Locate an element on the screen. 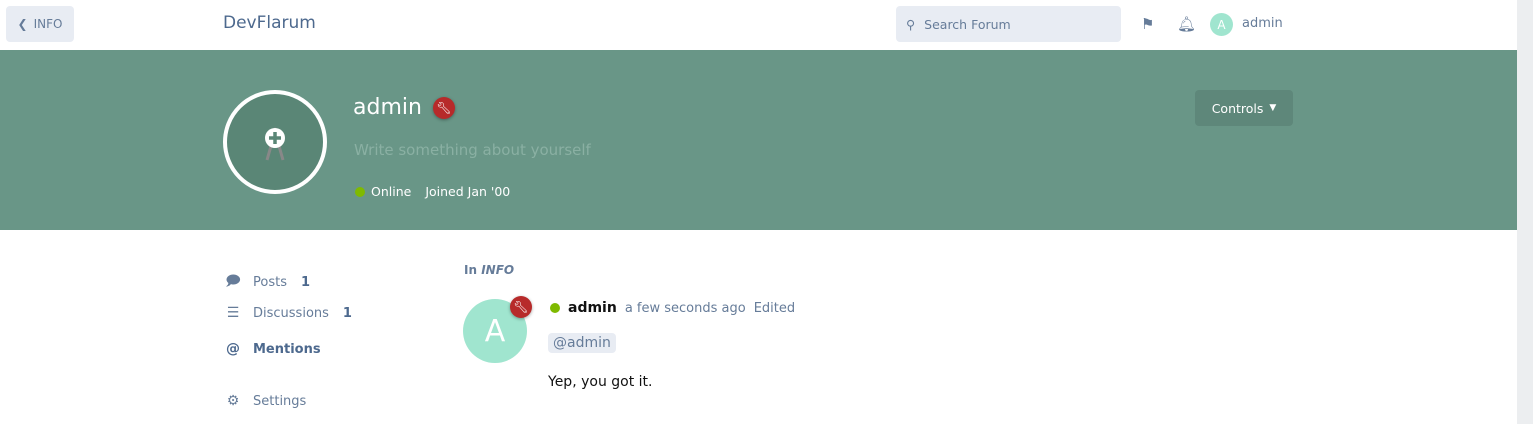 The height and width of the screenshot is (424, 1533). avatar-upload is located at coordinates (275, 142).